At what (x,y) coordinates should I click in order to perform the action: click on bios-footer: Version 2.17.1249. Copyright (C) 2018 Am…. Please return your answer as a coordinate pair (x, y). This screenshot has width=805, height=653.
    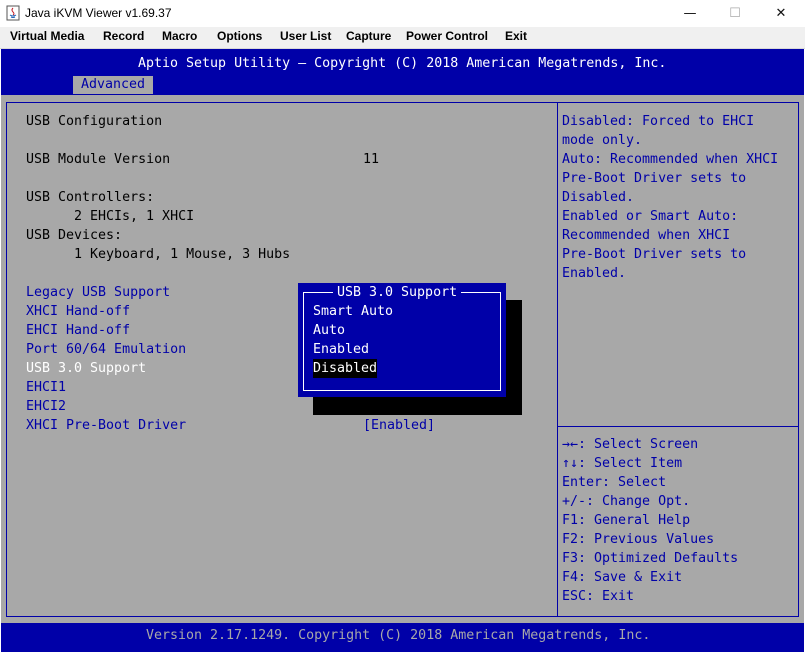
    Looking at the image, I should click on (402, 637).